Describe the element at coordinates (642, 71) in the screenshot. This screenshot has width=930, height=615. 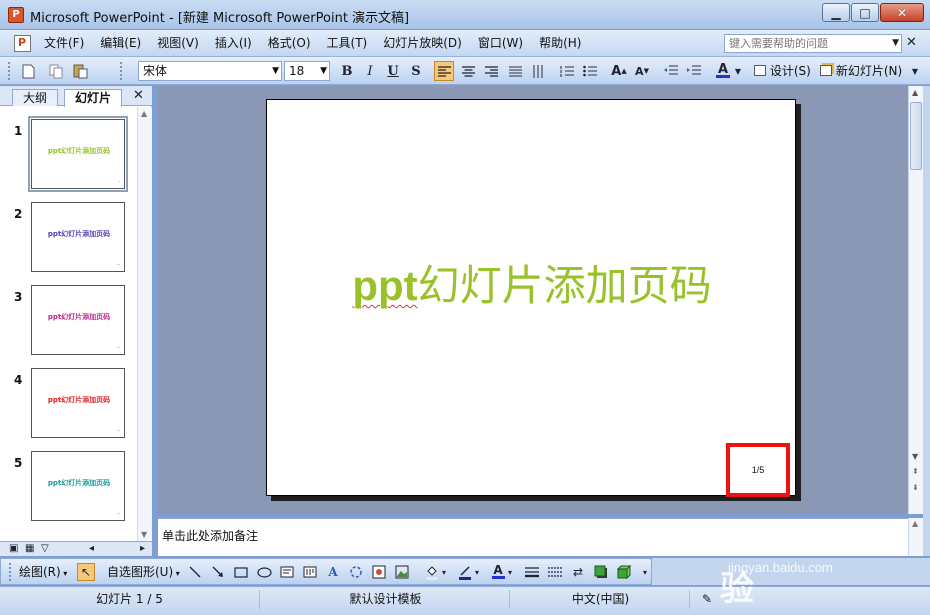
I see `decrease-font-size-icon: A ▼` at that location.